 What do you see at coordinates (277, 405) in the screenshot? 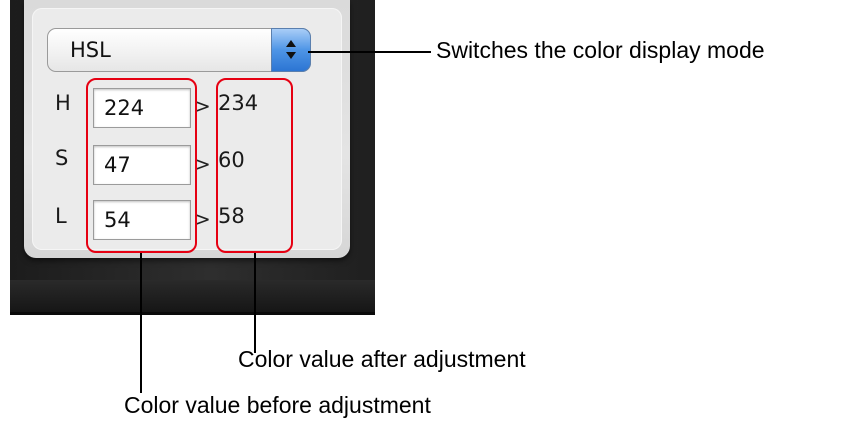
I see `annotation-before: Color value before adjustment` at bounding box center [277, 405].